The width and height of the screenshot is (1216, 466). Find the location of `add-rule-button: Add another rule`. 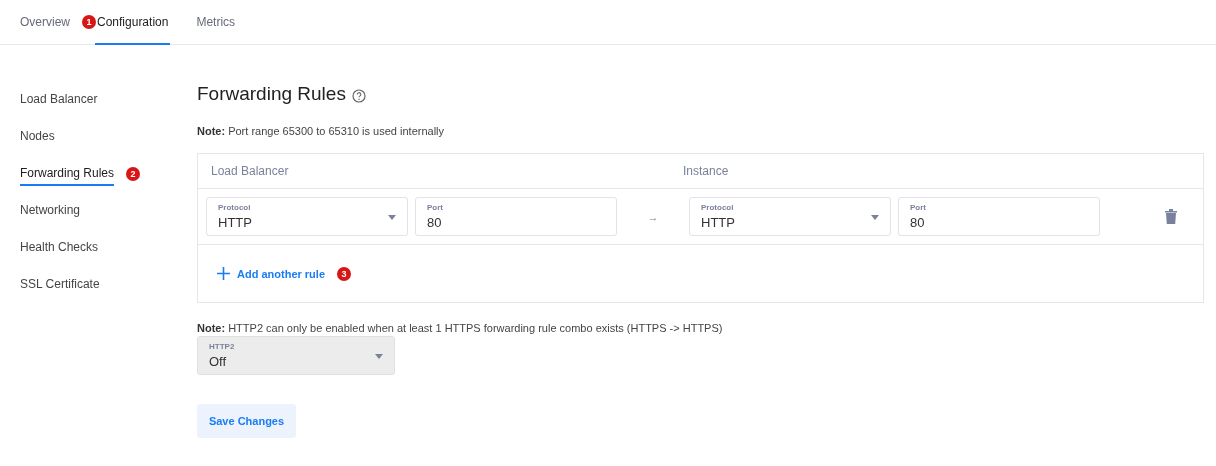

add-rule-button: Add another rule is located at coordinates (271, 273).